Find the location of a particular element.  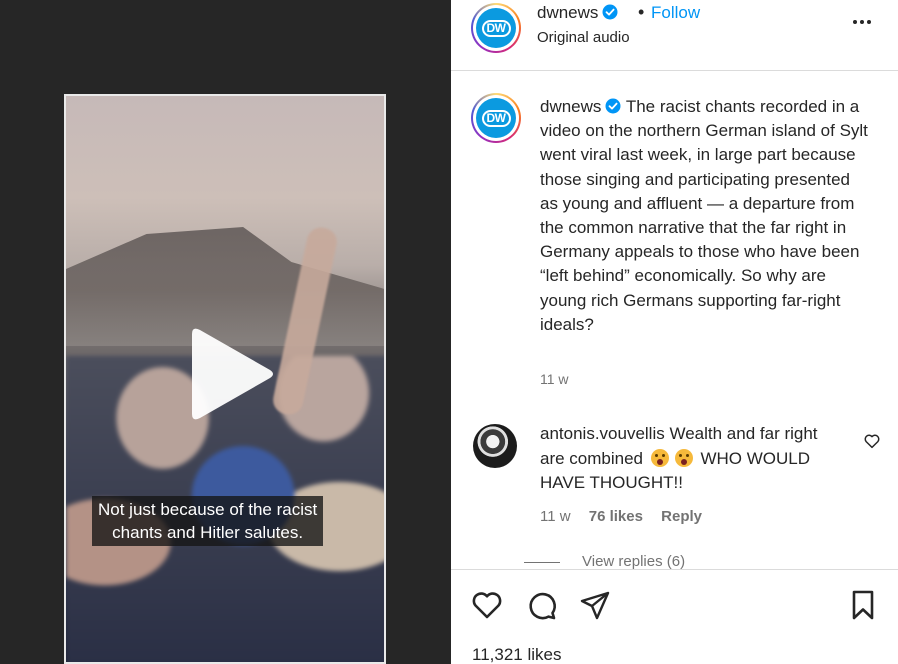

comment-meta: 11 w 76 likes Reply is located at coordinates (628, 516).